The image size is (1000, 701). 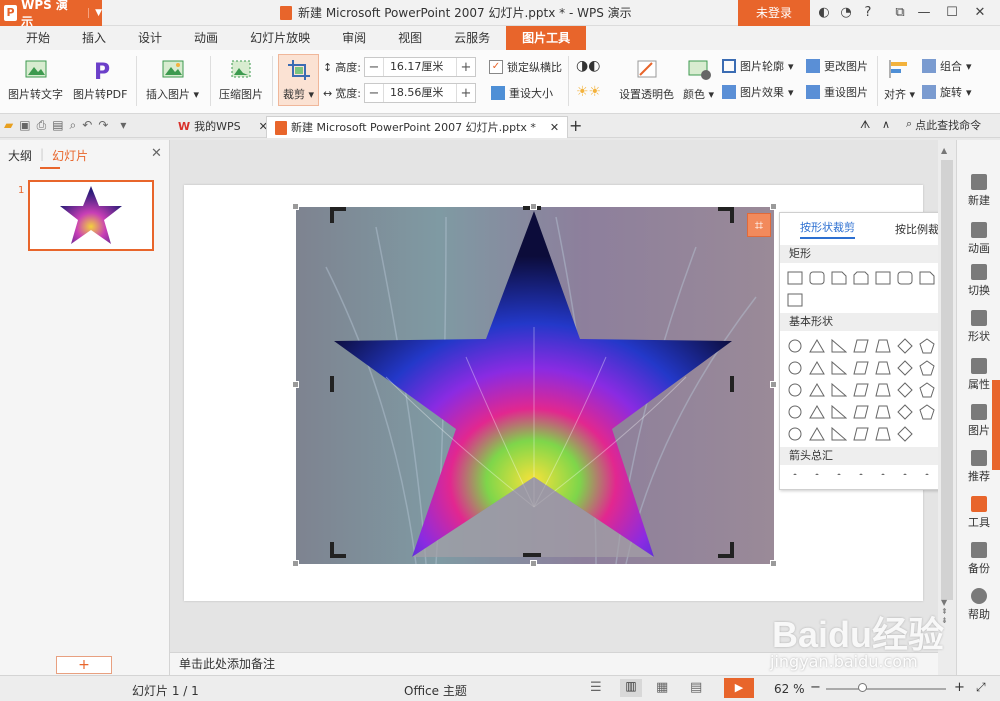 I want to click on zoom-out-icon: −, so click(x=815, y=687).